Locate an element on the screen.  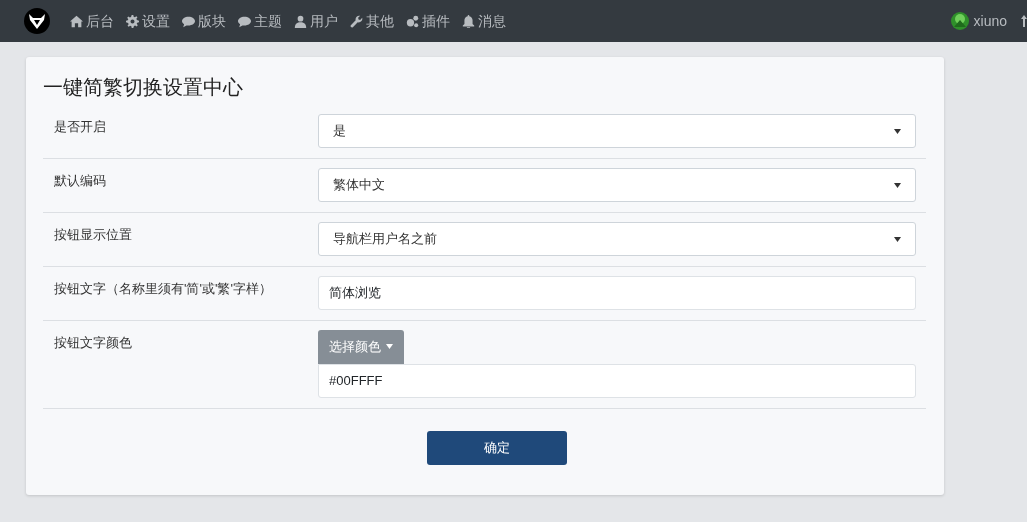
select-field: 繁体中文 is located at coordinates (617, 185).